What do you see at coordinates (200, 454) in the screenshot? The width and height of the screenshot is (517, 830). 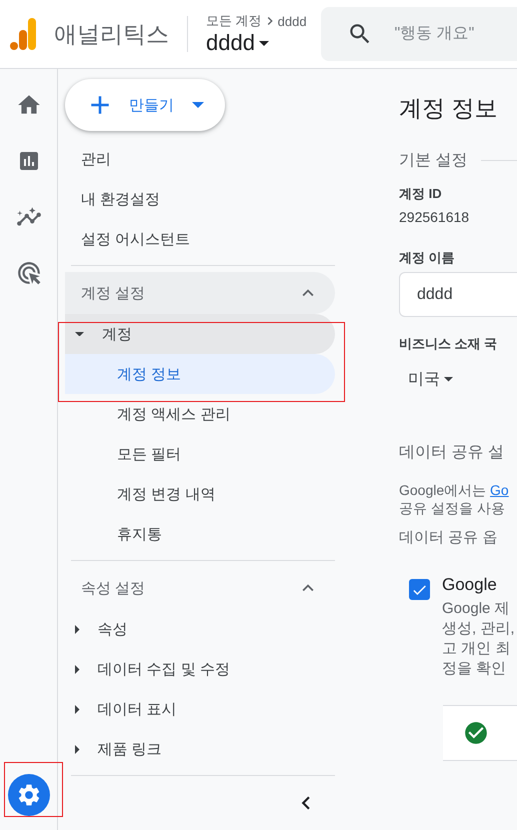 I see `nav-item: 모든 필터` at bounding box center [200, 454].